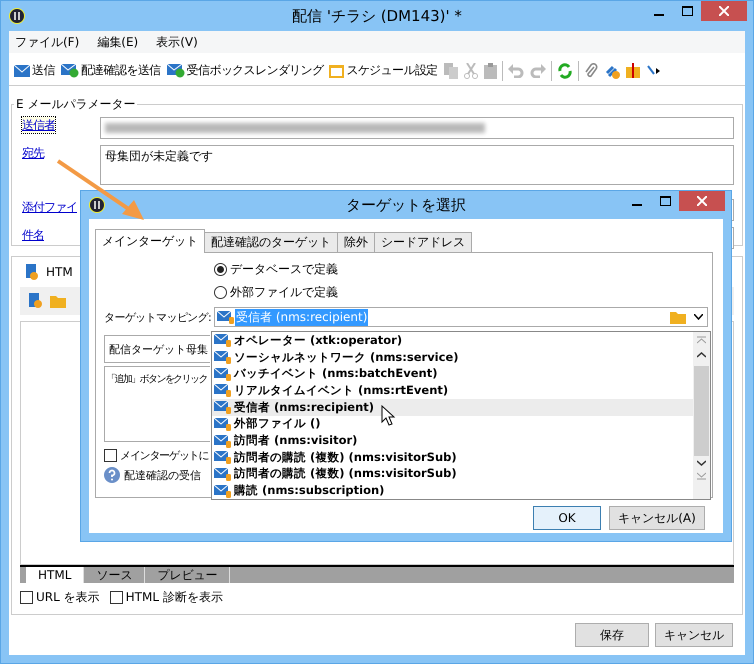 Image resolution: width=754 pixels, height=664 pixels. I want to click on help-icon, so click(112, 475).